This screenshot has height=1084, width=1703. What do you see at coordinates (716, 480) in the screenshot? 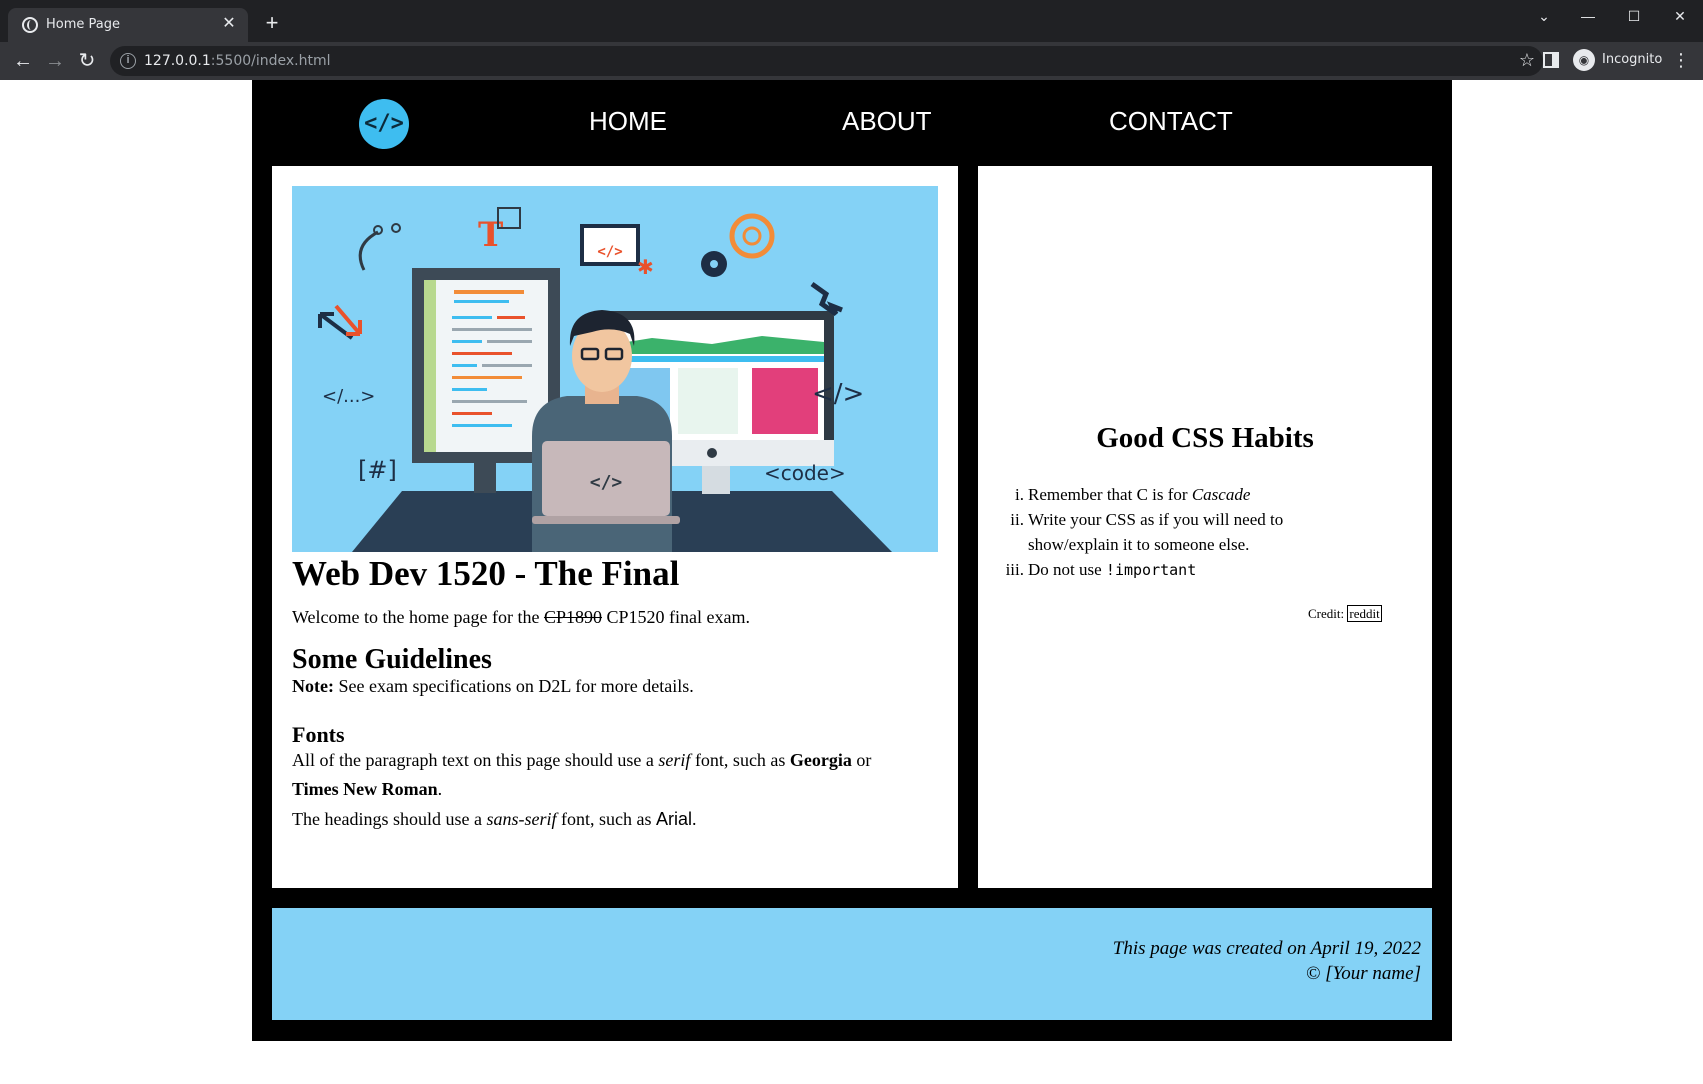
I see `monitor-right-stand` at bounding box center [716, 480].